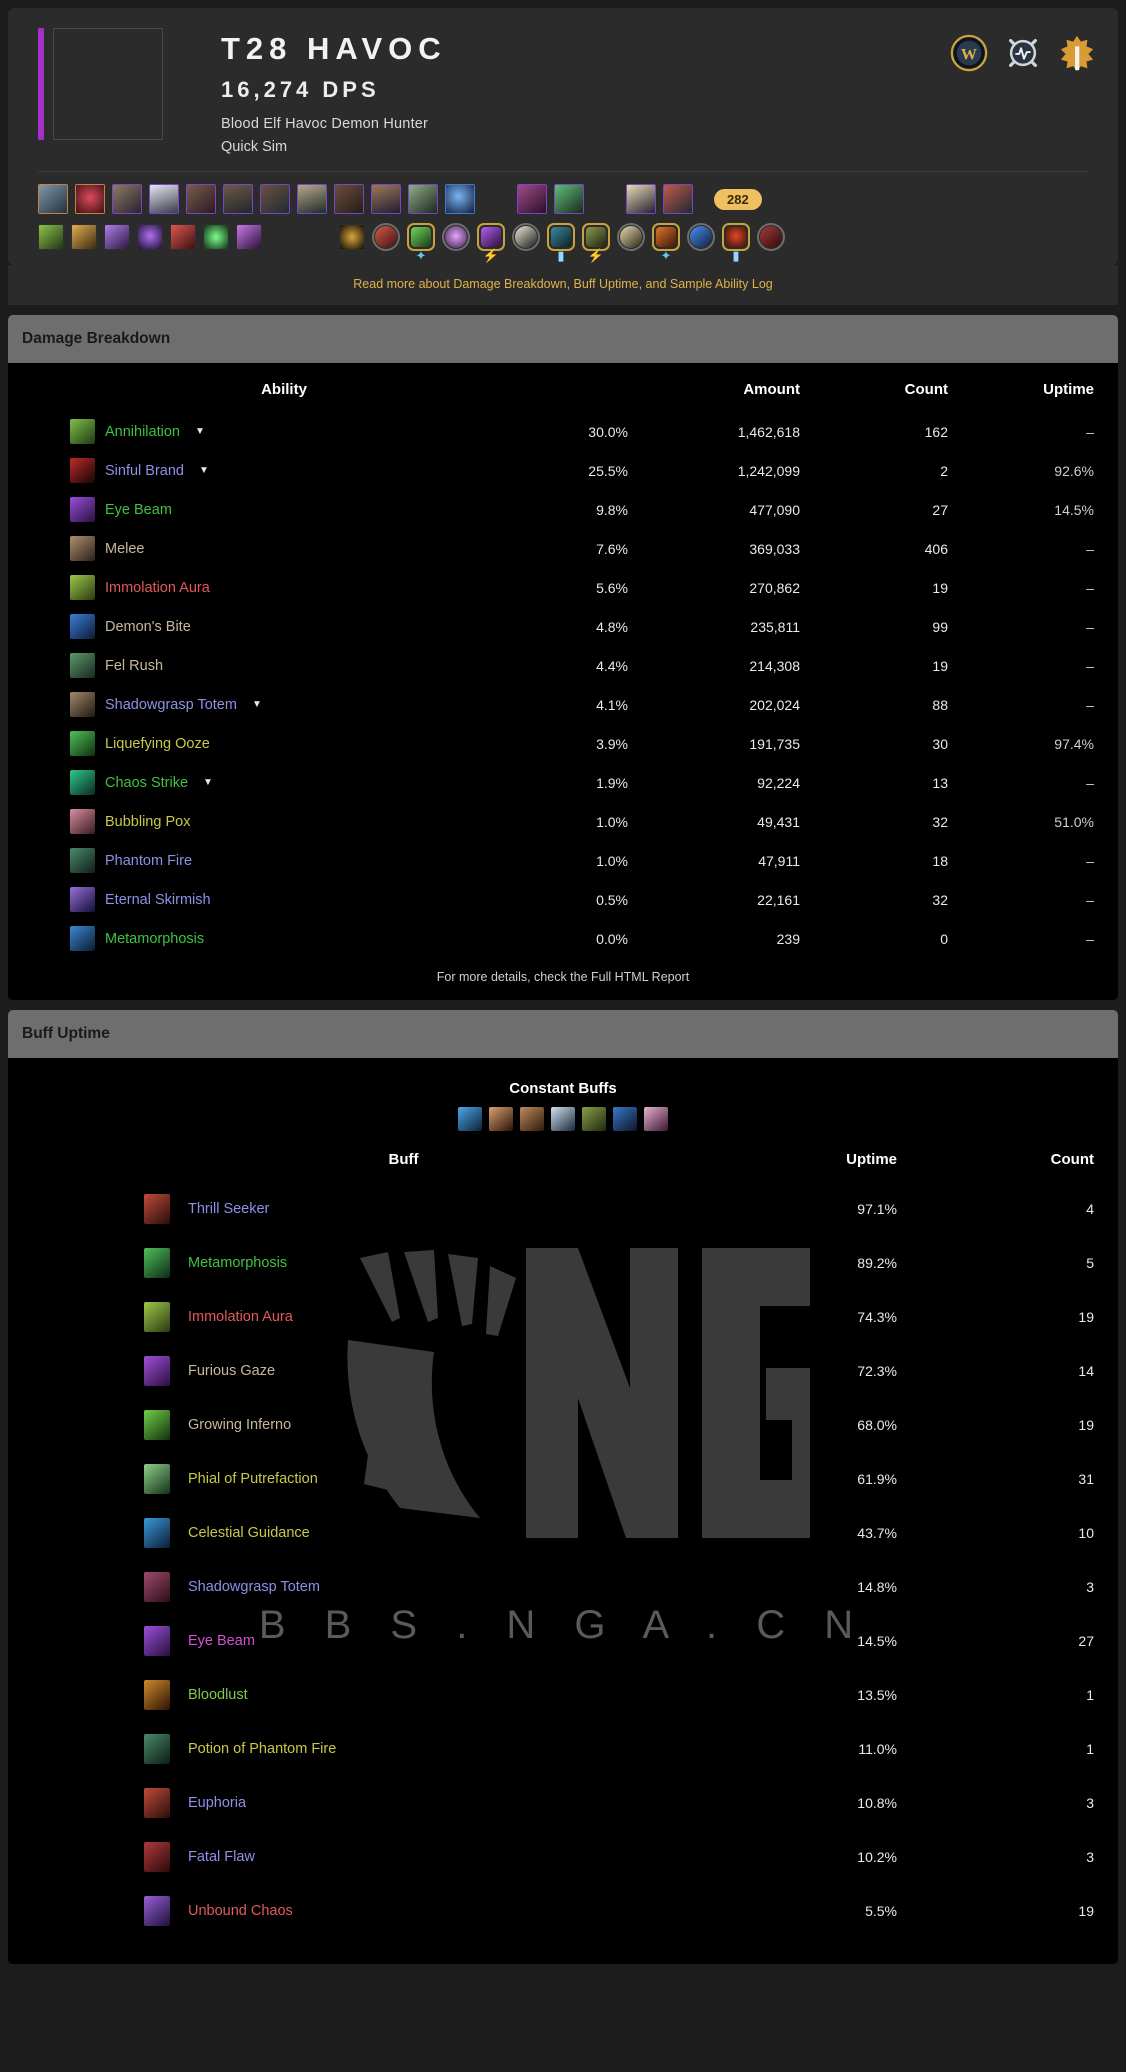 The width and height of the screenshot is (1126, 2072). What do you see at coordinates (216, 237) in the screenshot?
I see `emerald-gem-icon` at bounding box center [216, 237].